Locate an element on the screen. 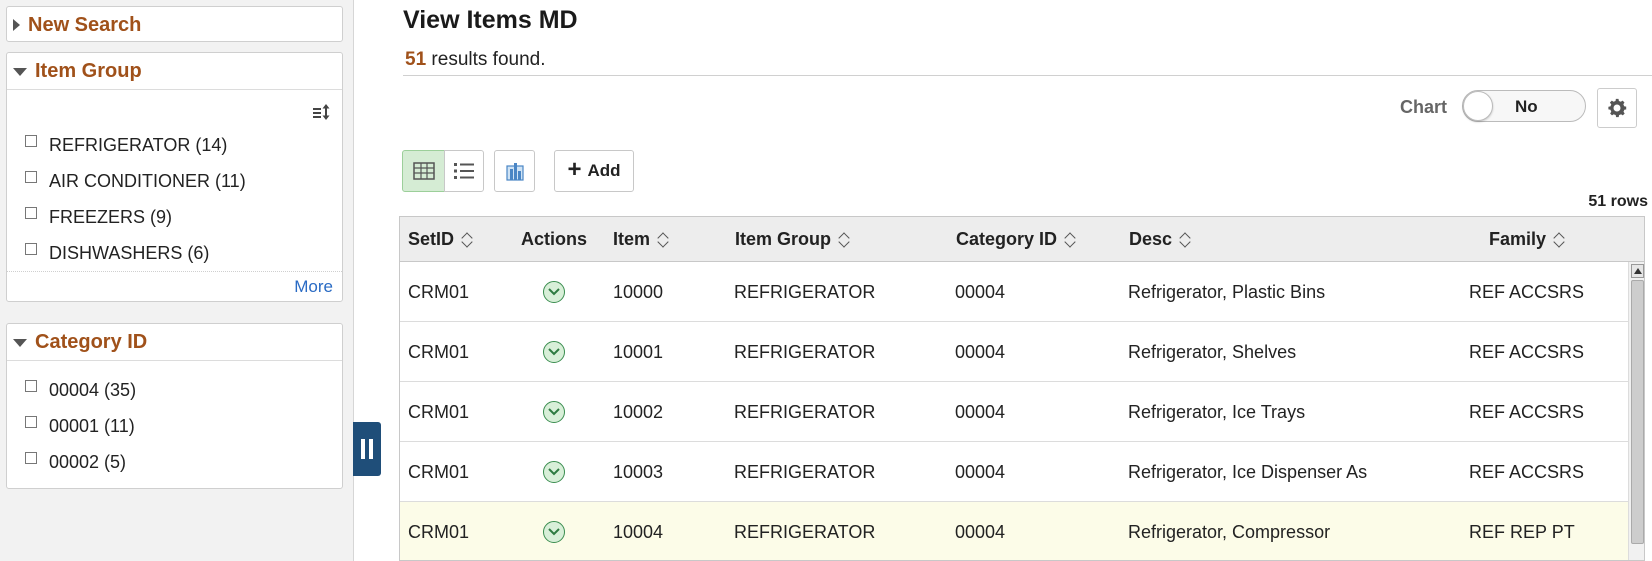 The image size is (1652, 561). cell-item: 10004 is located at coordinates (638, 531).